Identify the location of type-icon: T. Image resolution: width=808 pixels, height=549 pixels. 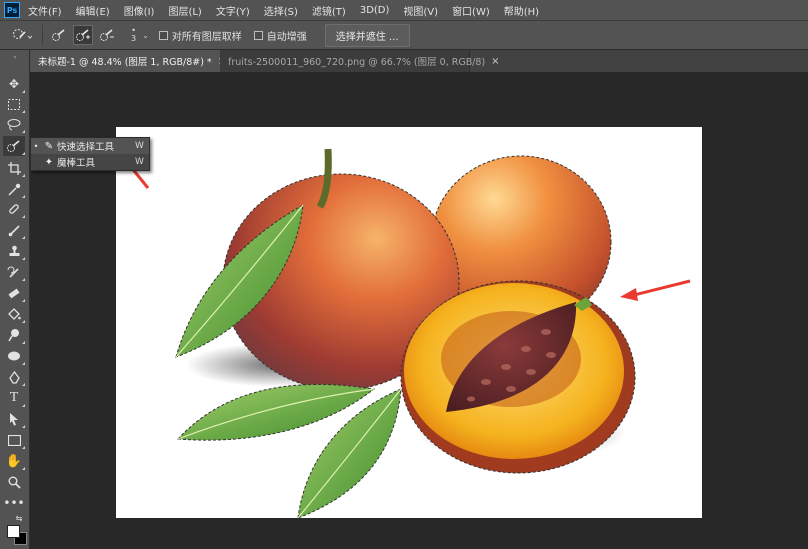
(14, 397).